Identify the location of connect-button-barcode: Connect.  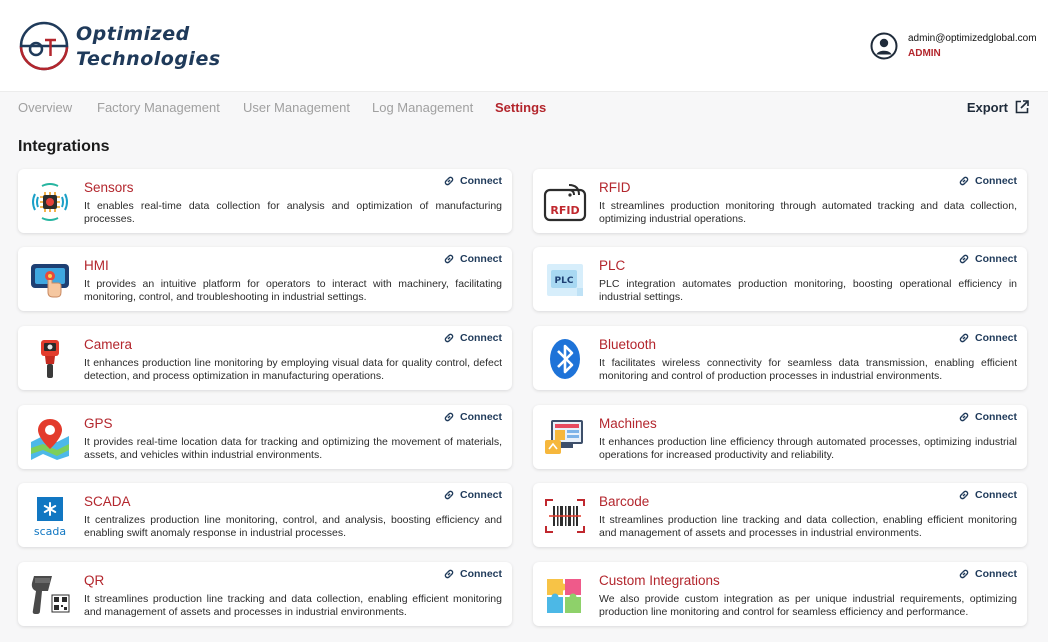
(987, 495).